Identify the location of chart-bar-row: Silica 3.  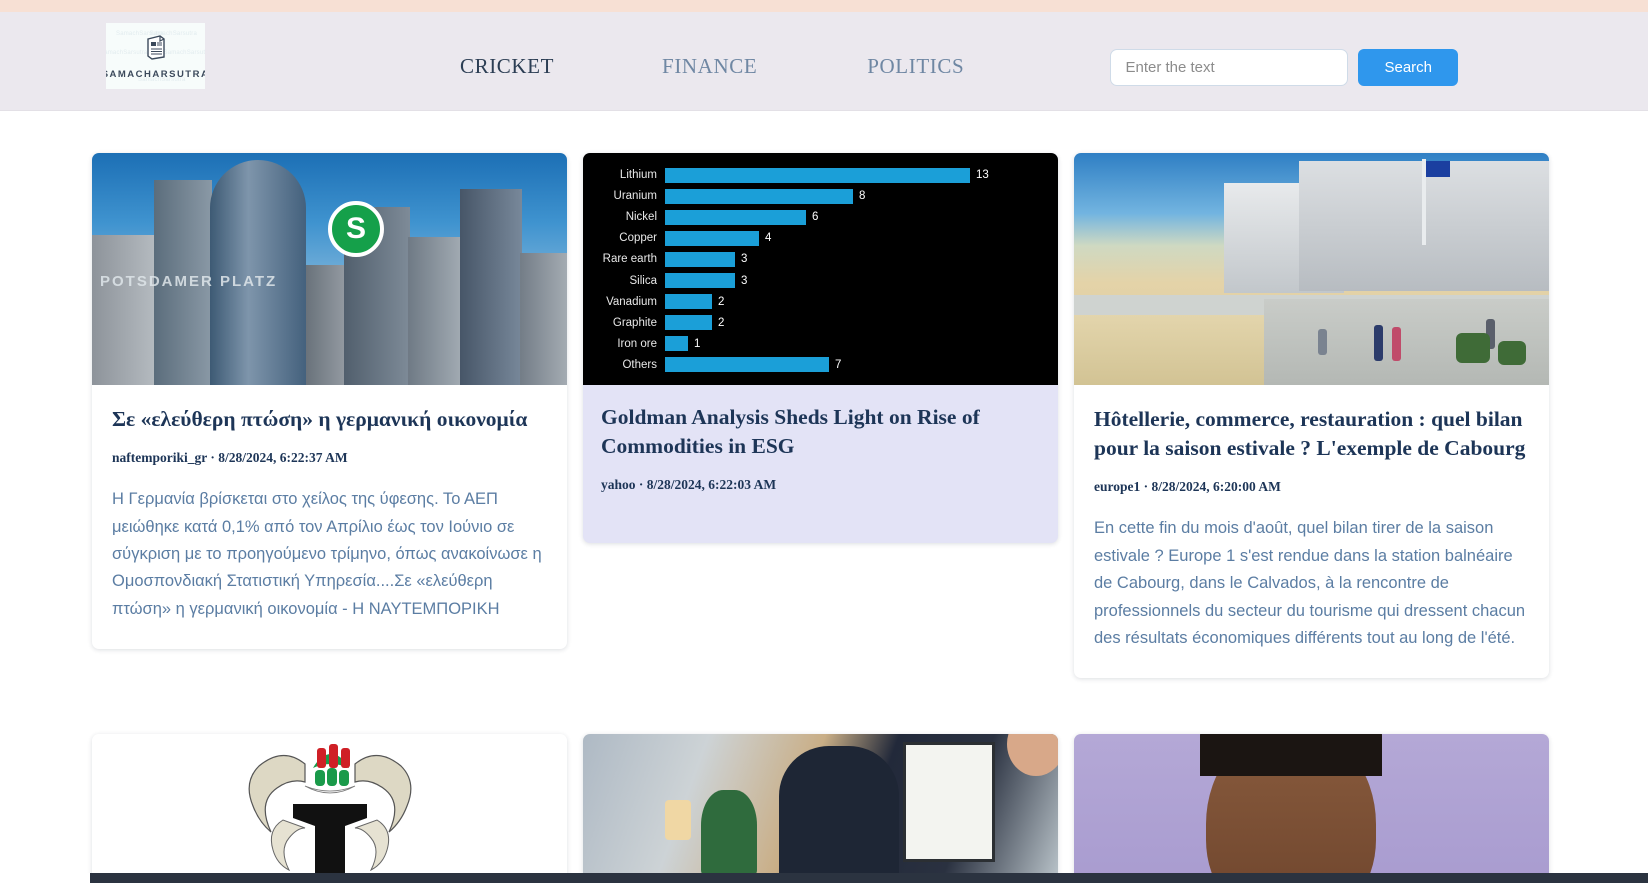
(820, 281).